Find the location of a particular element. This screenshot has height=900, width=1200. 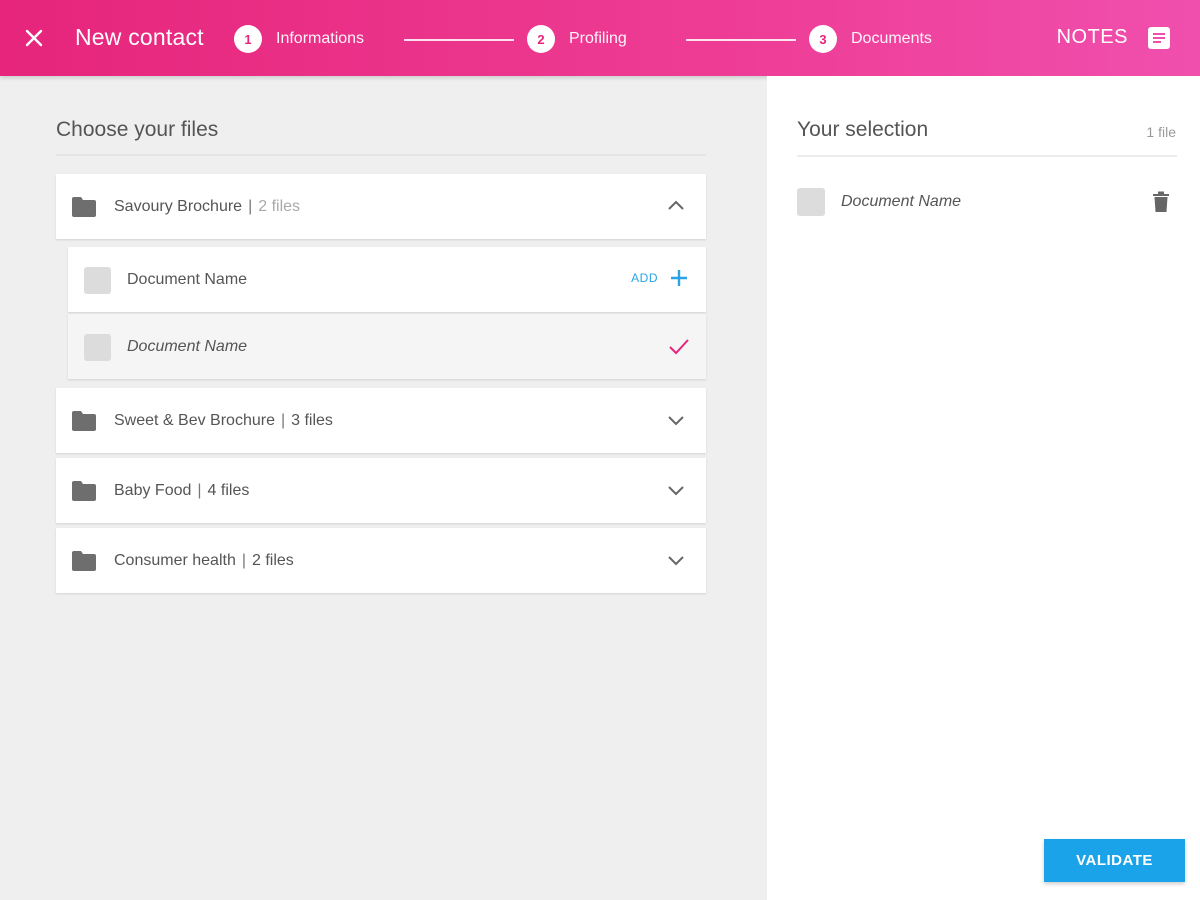

step-documents: 3 Documents is located at coordinates (870, 39).